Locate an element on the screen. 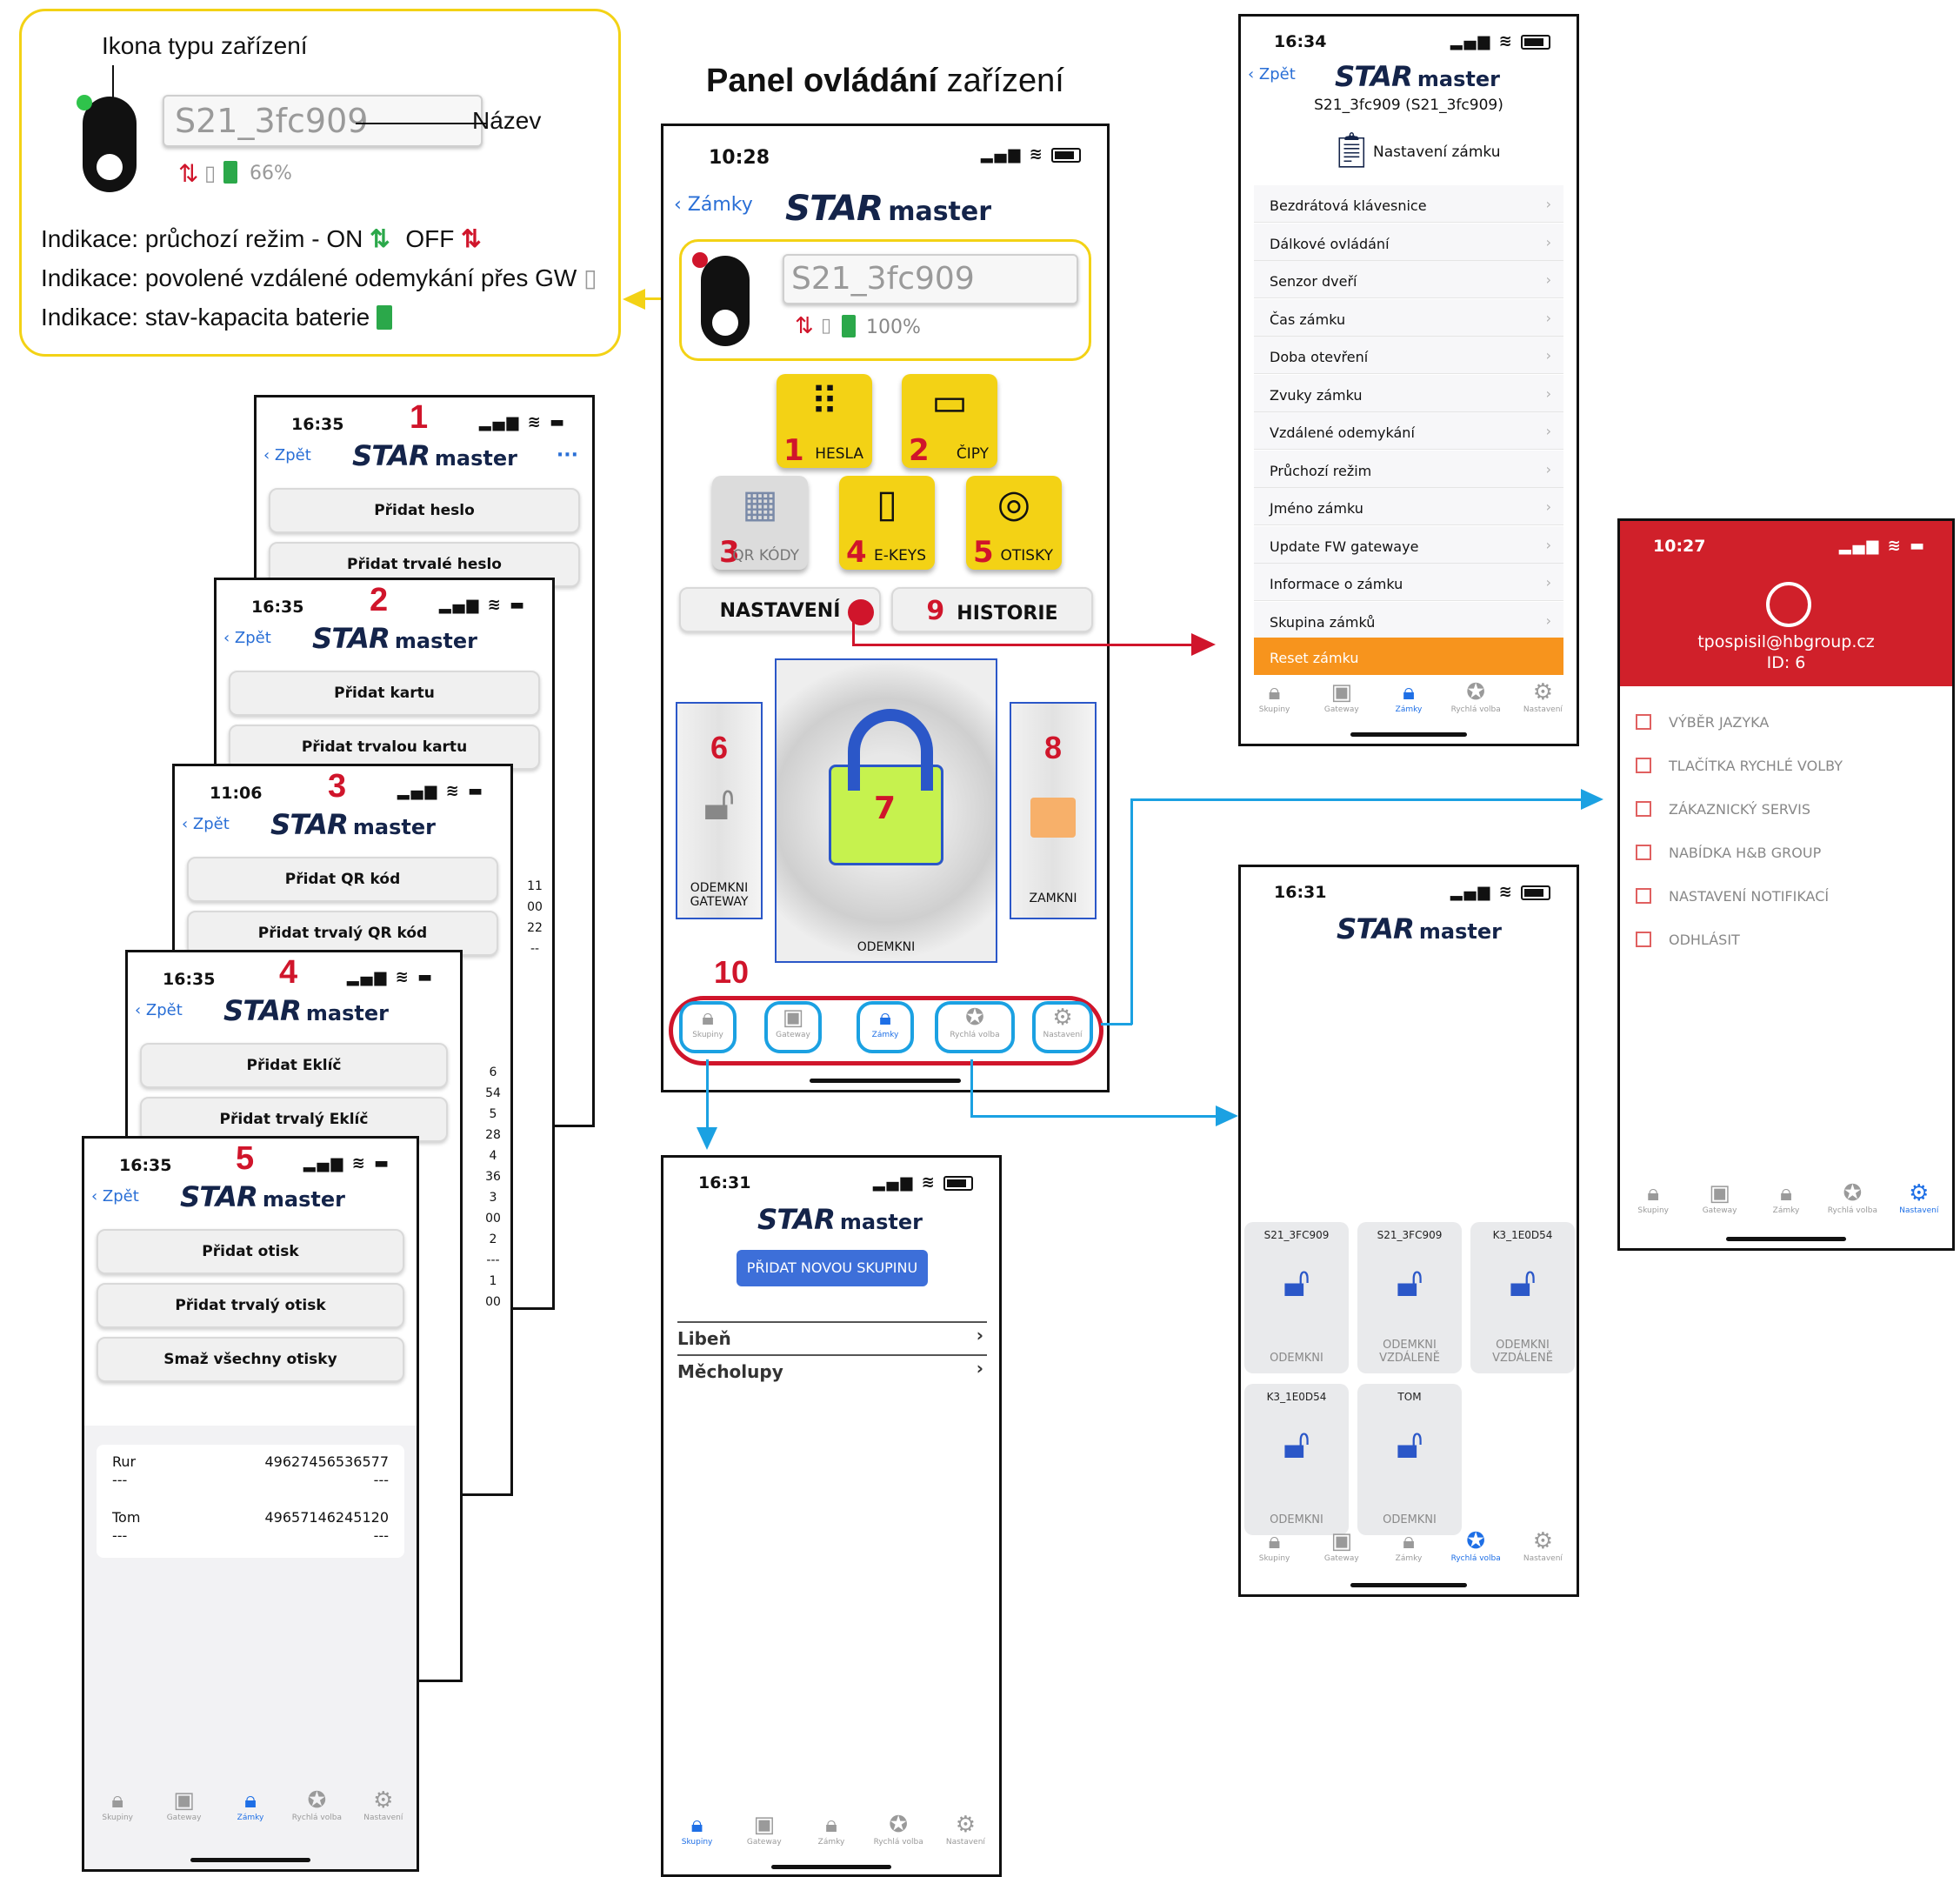  quick-lock-tile: S21_3FC909 🔓︎ ODEMKNI VZDÁLENĚ is located at coordinates (1409, 1297).